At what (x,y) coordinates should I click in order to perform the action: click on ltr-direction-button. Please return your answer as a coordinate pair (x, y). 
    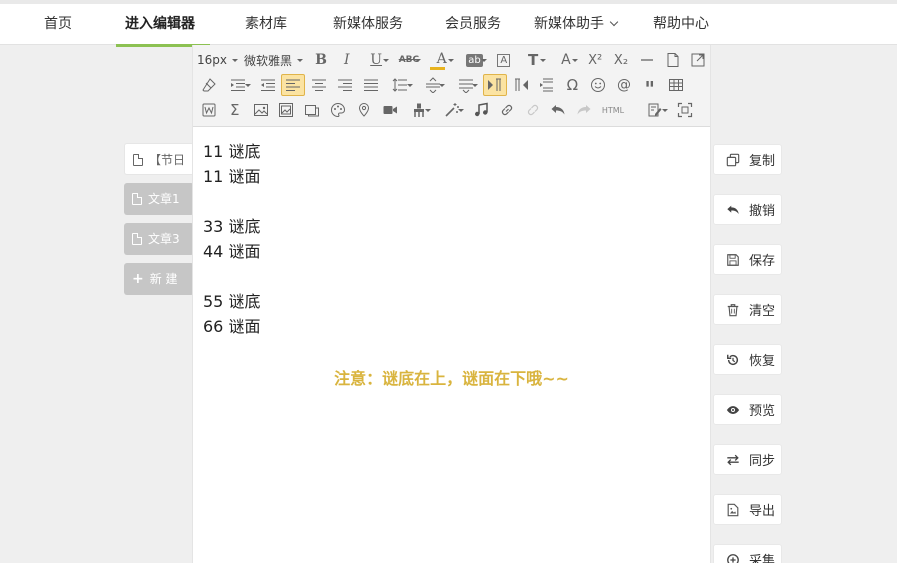
    Looking at the image, I should click on (494, 85).